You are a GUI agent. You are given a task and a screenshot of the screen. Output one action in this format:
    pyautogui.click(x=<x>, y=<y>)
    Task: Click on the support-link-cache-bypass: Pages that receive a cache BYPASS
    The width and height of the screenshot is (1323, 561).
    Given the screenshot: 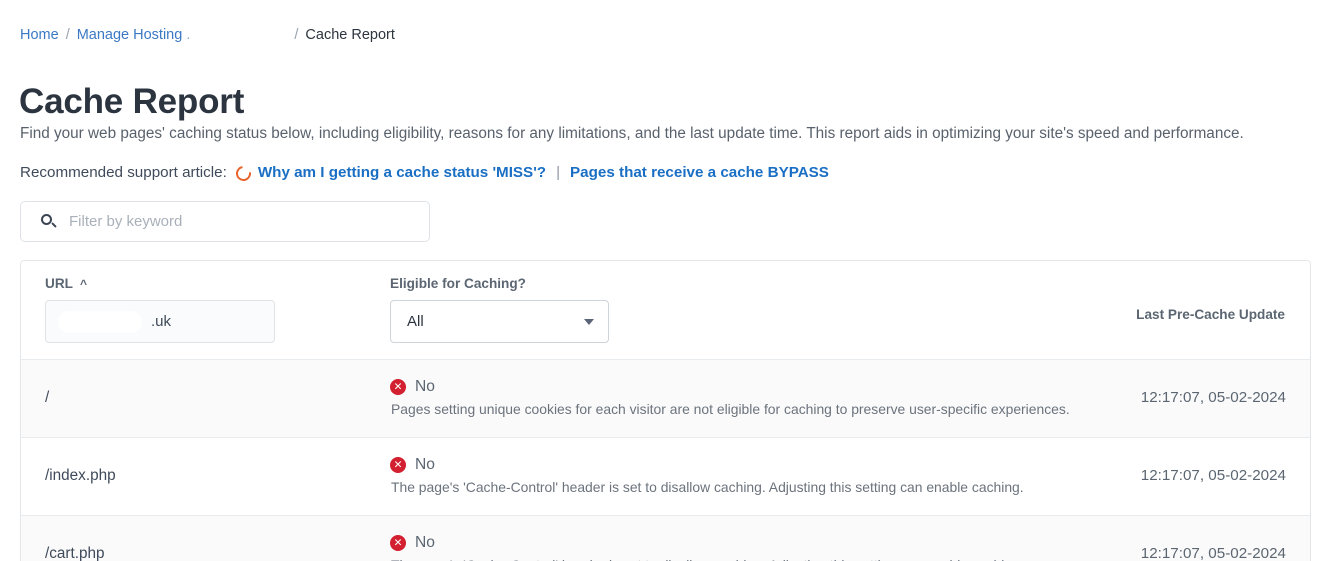 What is the action you would take?
    pyautogui.click(x=699, y=173)
    